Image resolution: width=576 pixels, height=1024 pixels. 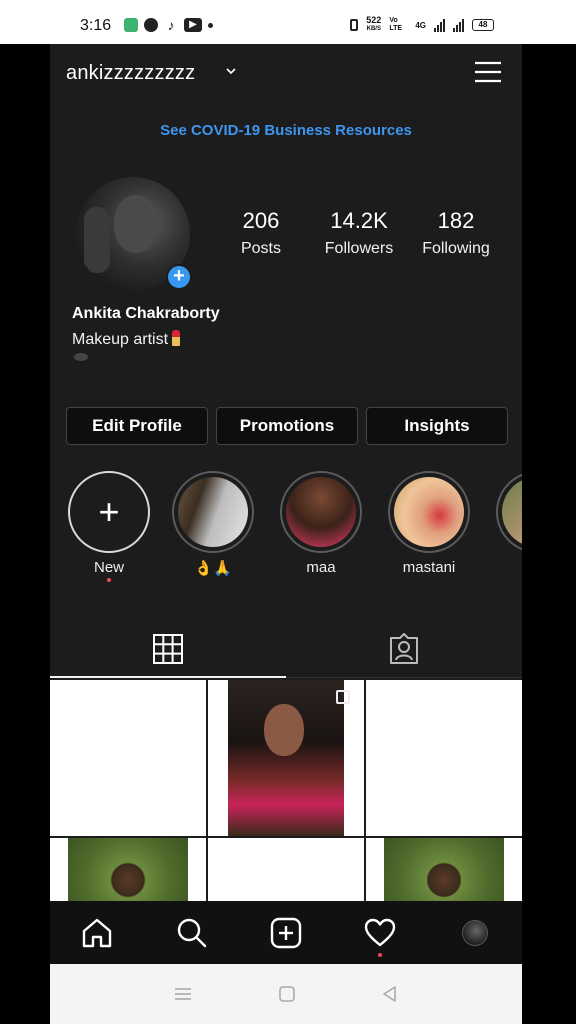 I want to click on tab-posts-grid, so click(x=168, y=649).